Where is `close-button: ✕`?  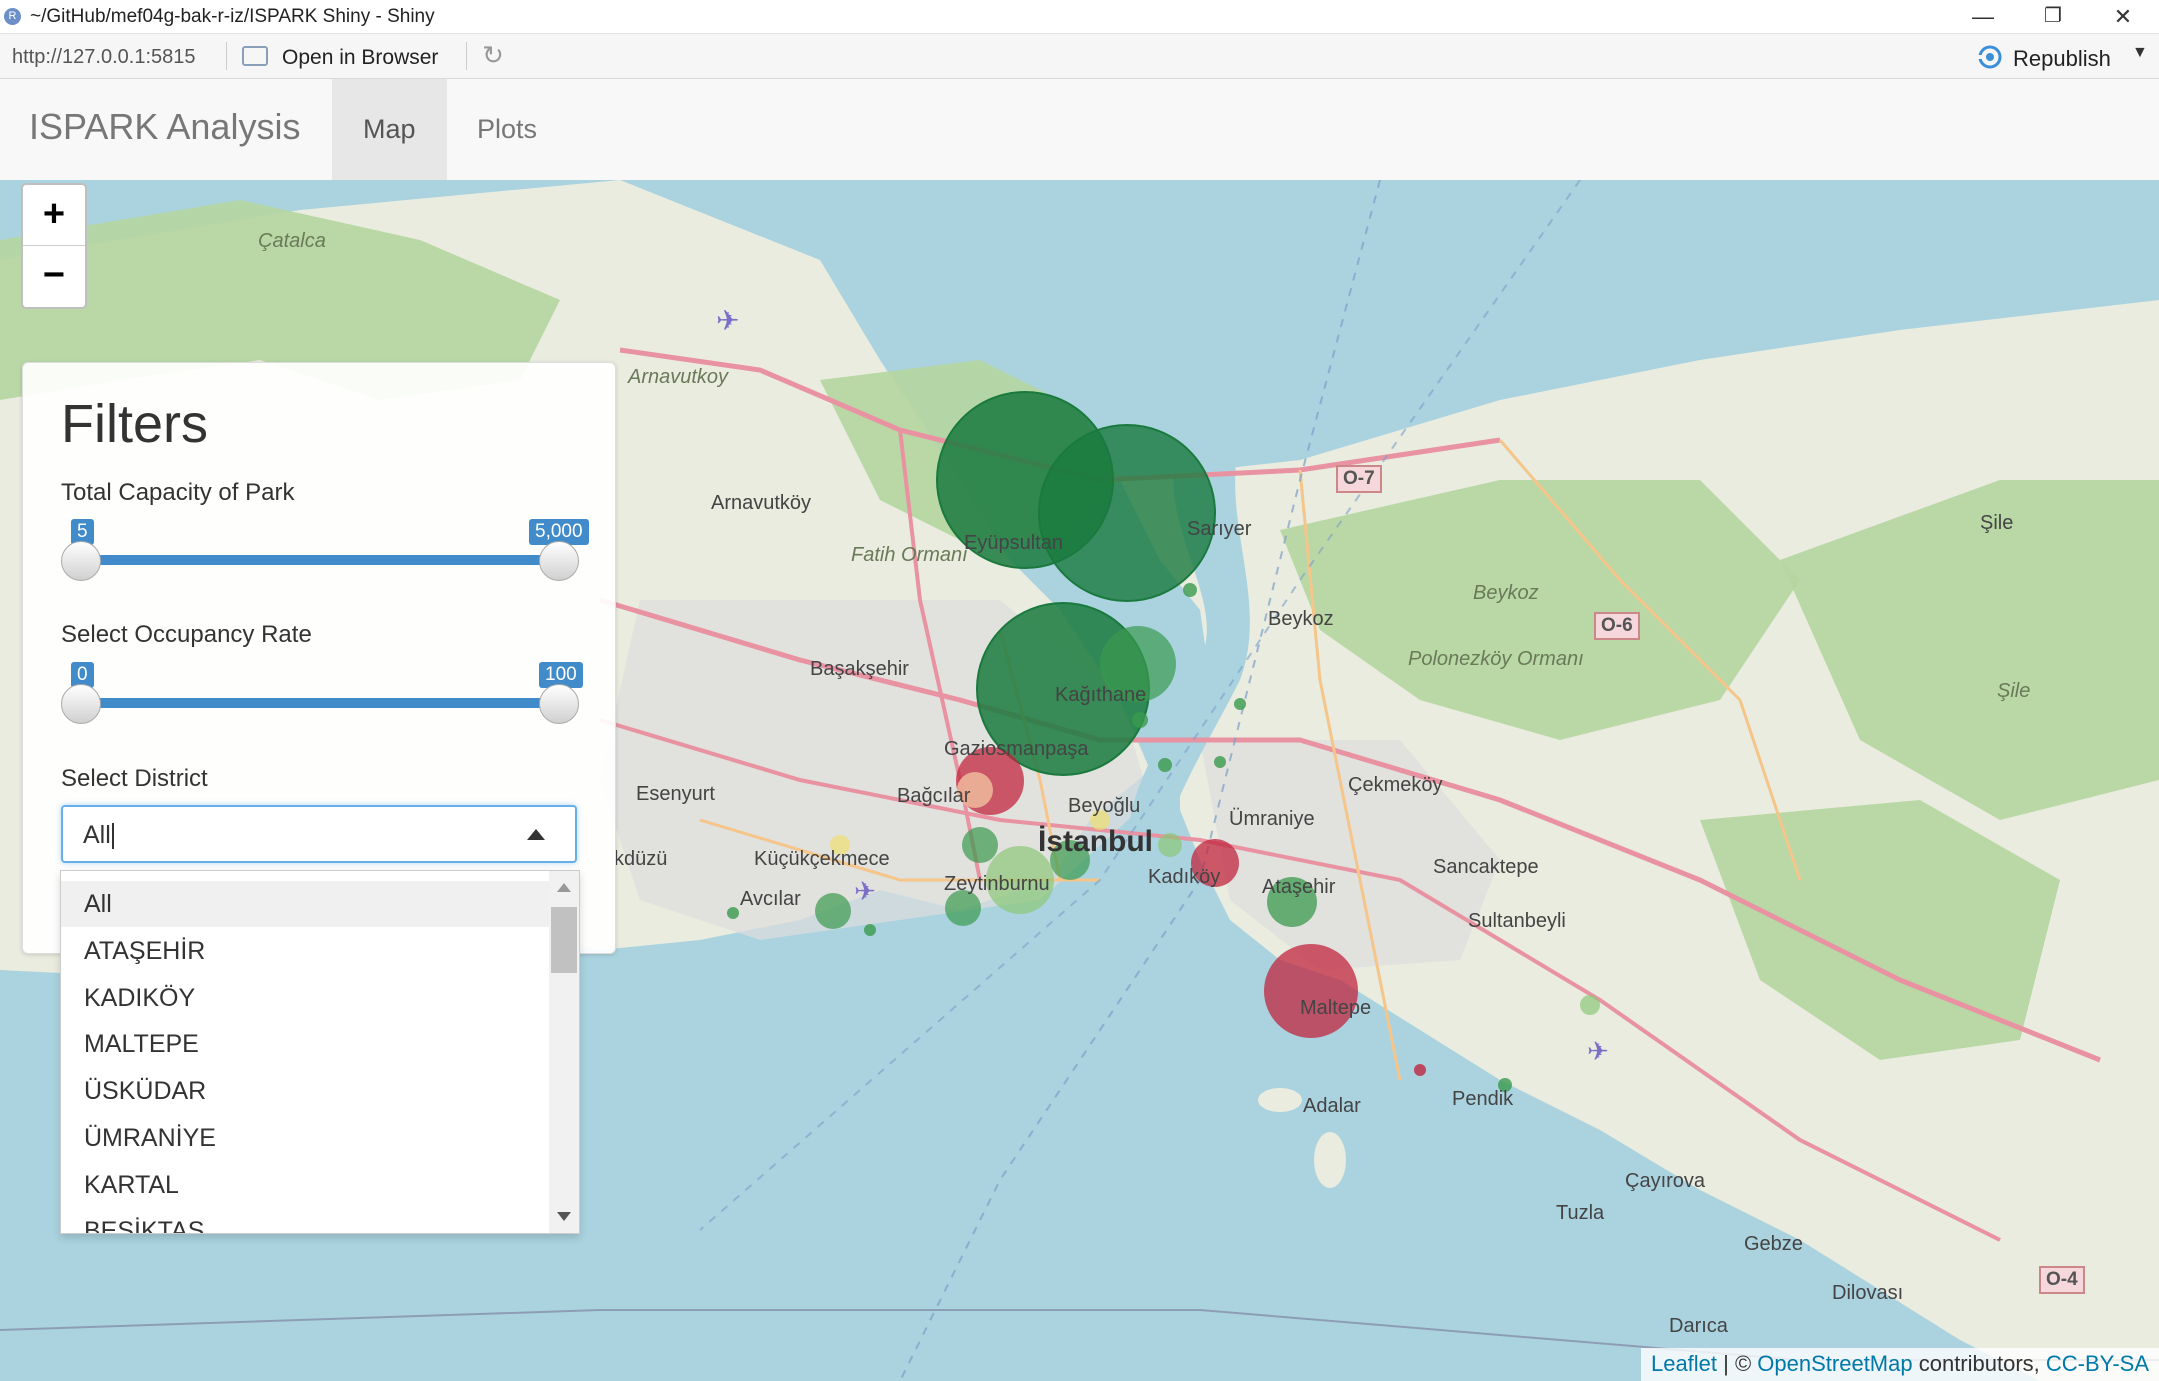
close-button: ✕ is located at coordinates (2123, 16).